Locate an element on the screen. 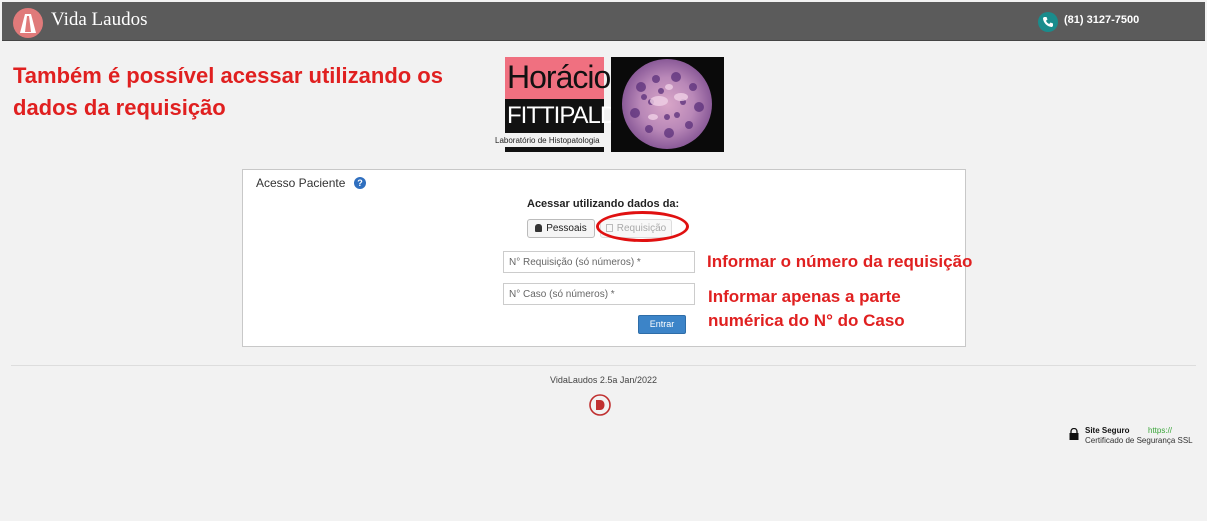 The height and width of the screenshot is (521, 1207). logo-bar is located at coordinates (554, 149).